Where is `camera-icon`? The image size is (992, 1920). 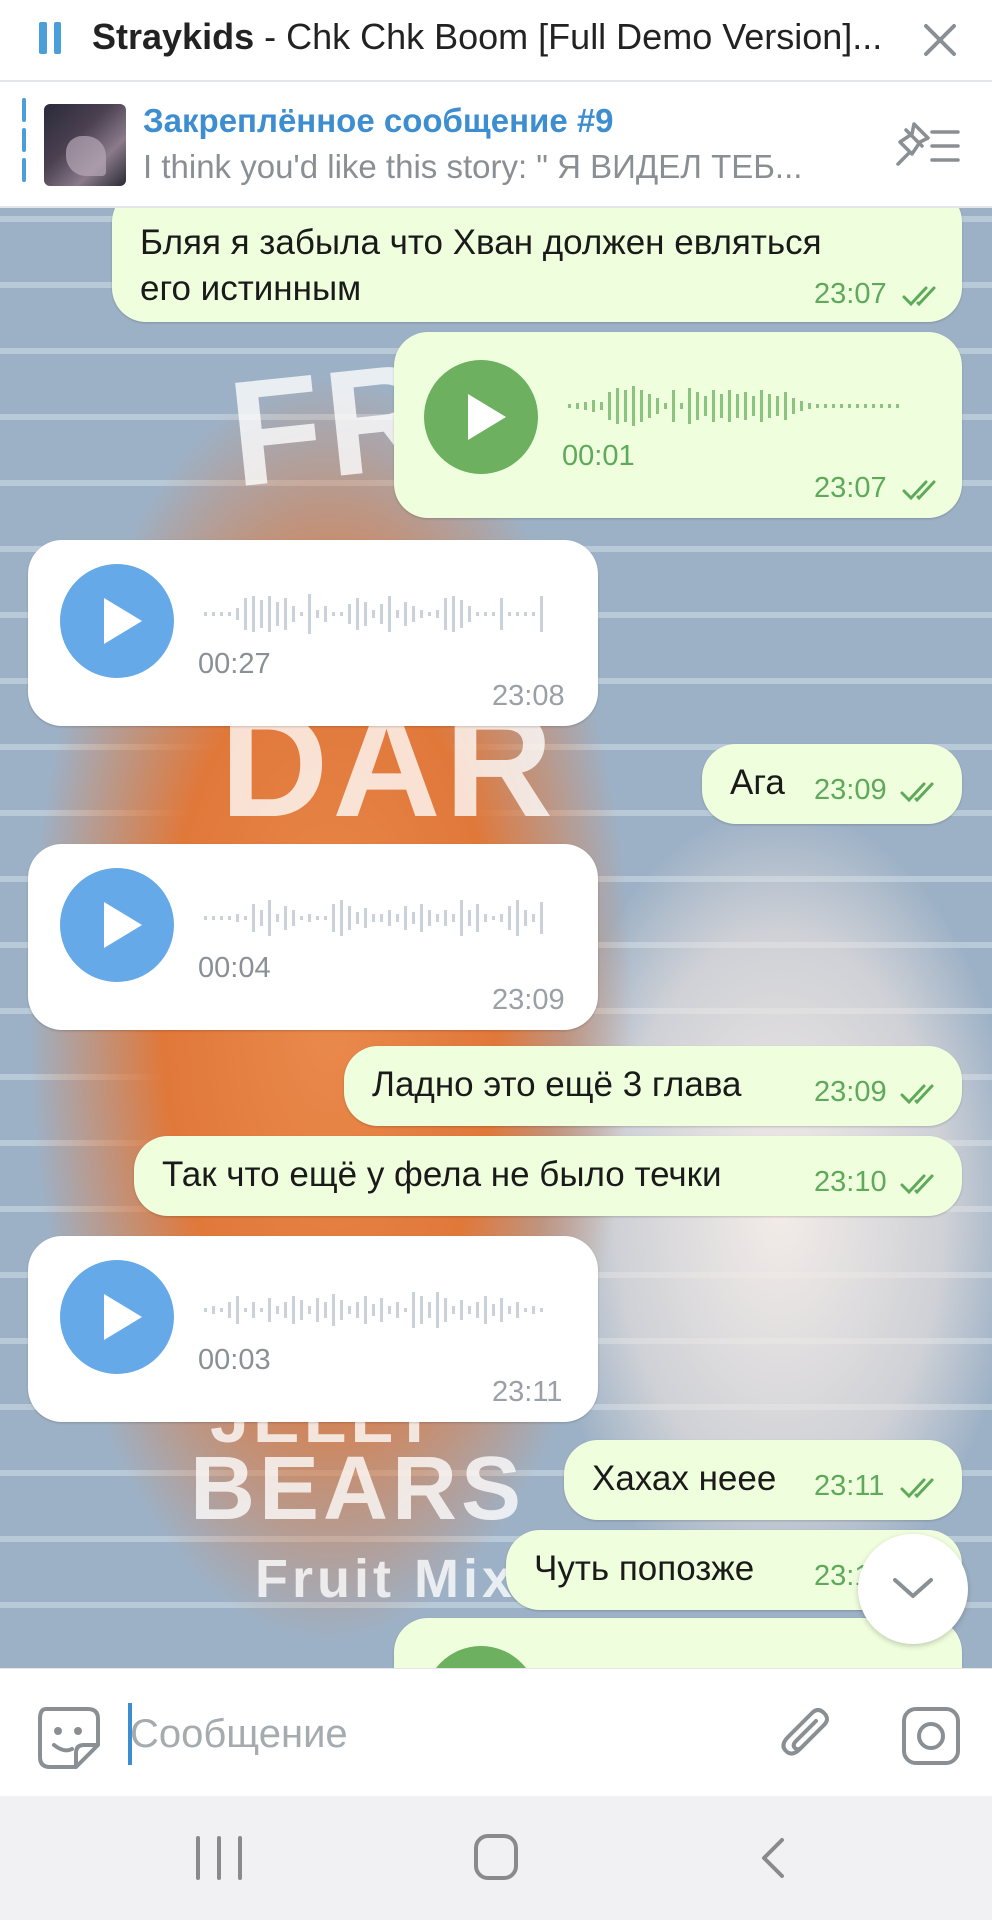 camera-icon is located at coordinates (931, 1736).